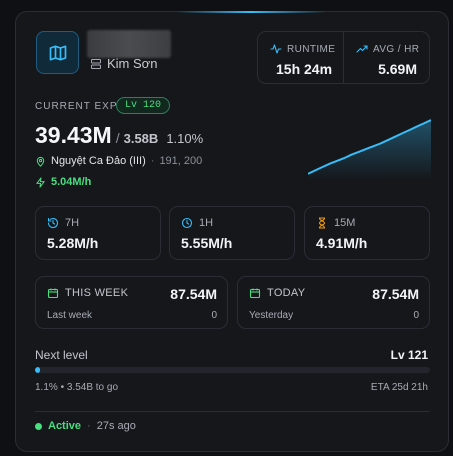 The width and height of the screenshot is (453, 456). I want to click on status-last-update: 27s ago, so click(116, 426).